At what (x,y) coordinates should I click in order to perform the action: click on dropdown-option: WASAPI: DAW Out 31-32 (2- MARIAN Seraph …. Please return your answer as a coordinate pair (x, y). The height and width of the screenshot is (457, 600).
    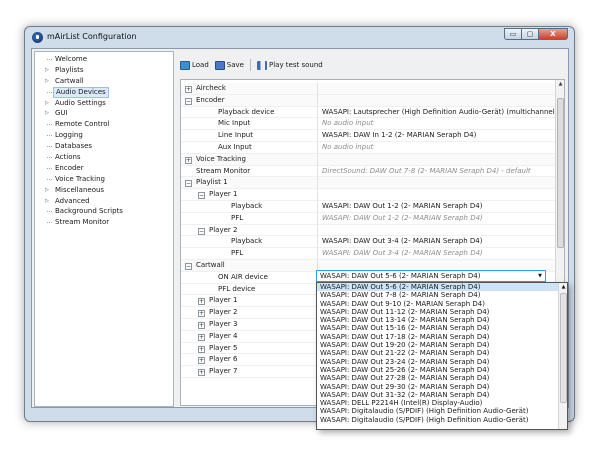
    Looking at the image, I should click on (442, 395).